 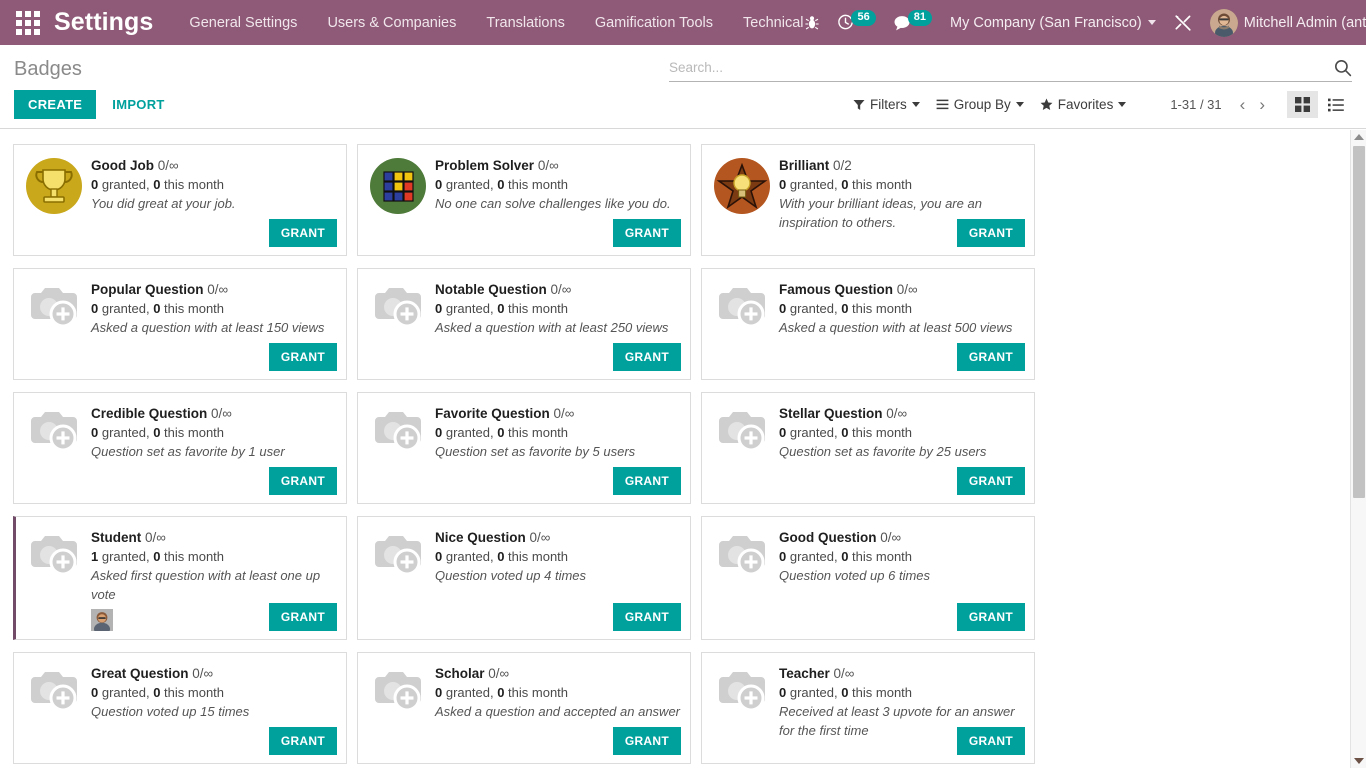 I want to click on favorites-dropdown: Favorites, so click(x=1083, y=104).